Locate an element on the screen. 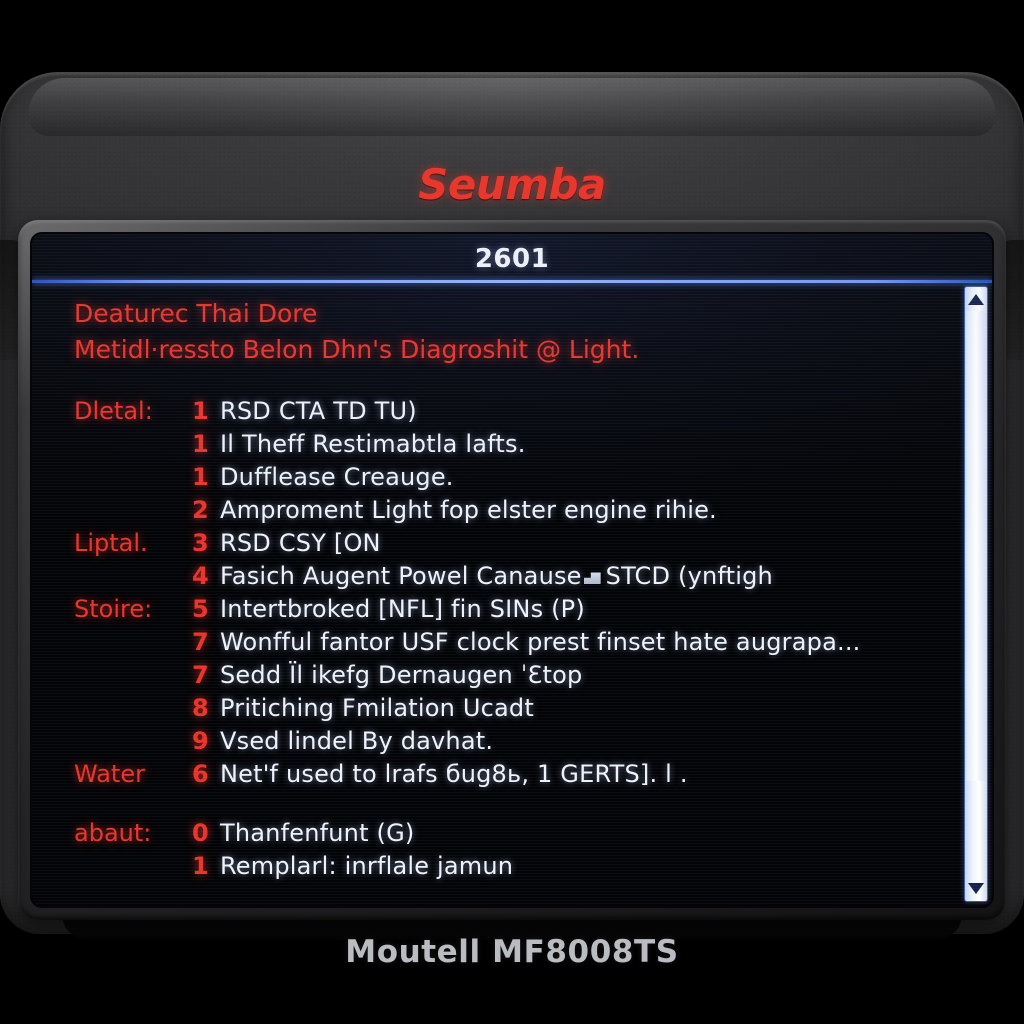 This screenshot has width=1024, height=1024. vertical-scrollbar is located at coordinates (976, 594).